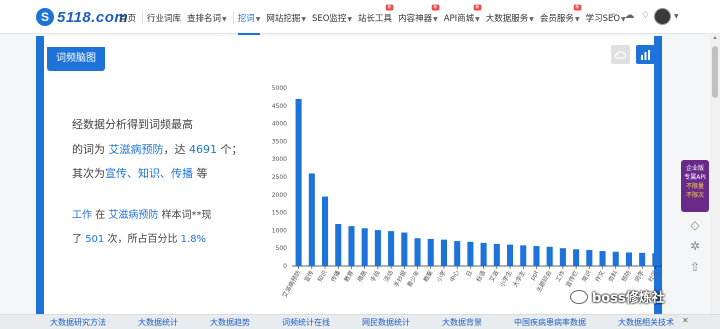 This screenshot has height=329, width=720. Describe the element at coordinates (246, 19) in the screenshot. I see `nav-item-label: 挖词` at that location.